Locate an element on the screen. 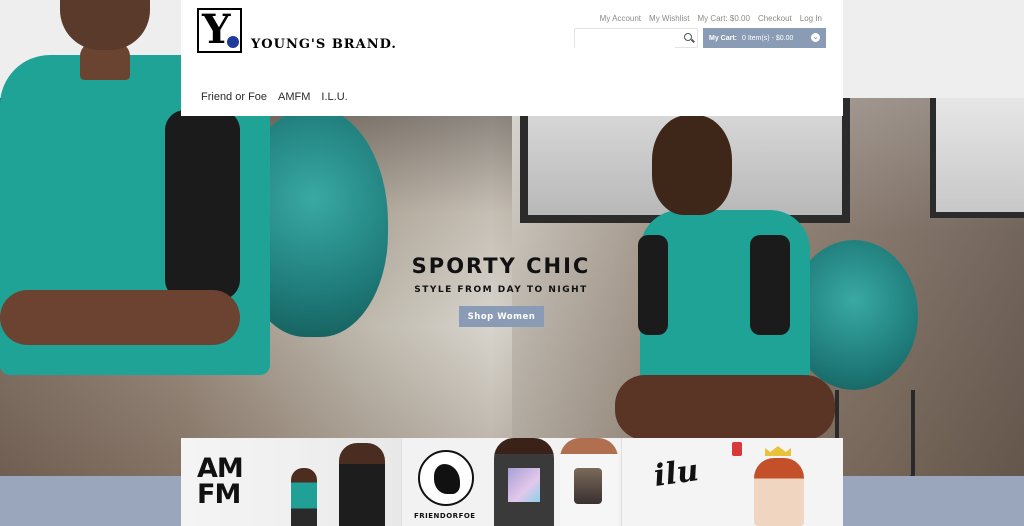  my-cart-link: My Cart: $0.00 is located at coordinates (723, 18).